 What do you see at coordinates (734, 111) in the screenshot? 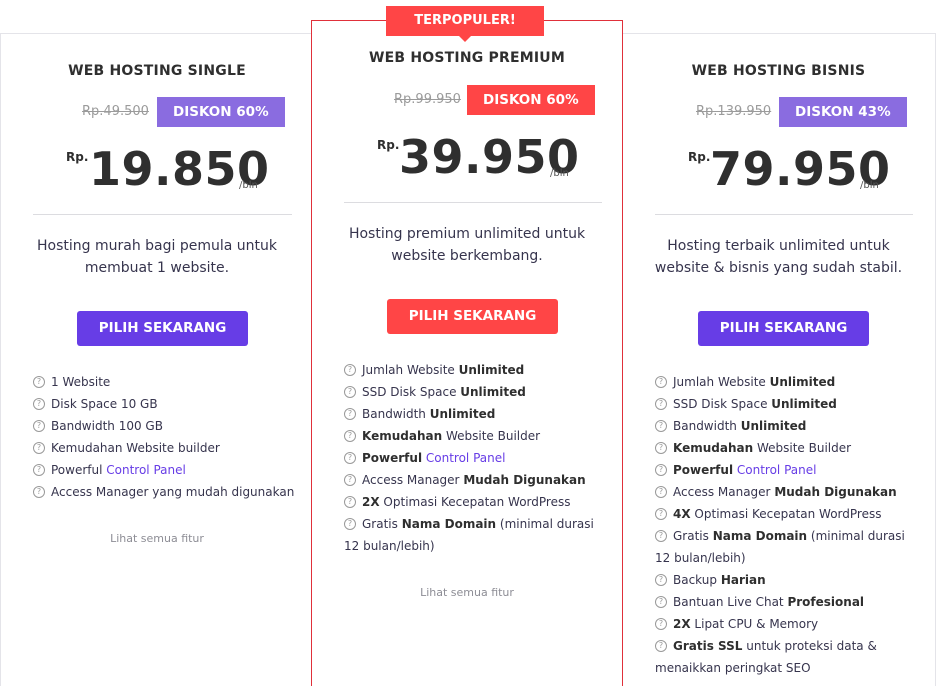
I see `old-price: Rp.139.950` at bounding box center [734, 111].